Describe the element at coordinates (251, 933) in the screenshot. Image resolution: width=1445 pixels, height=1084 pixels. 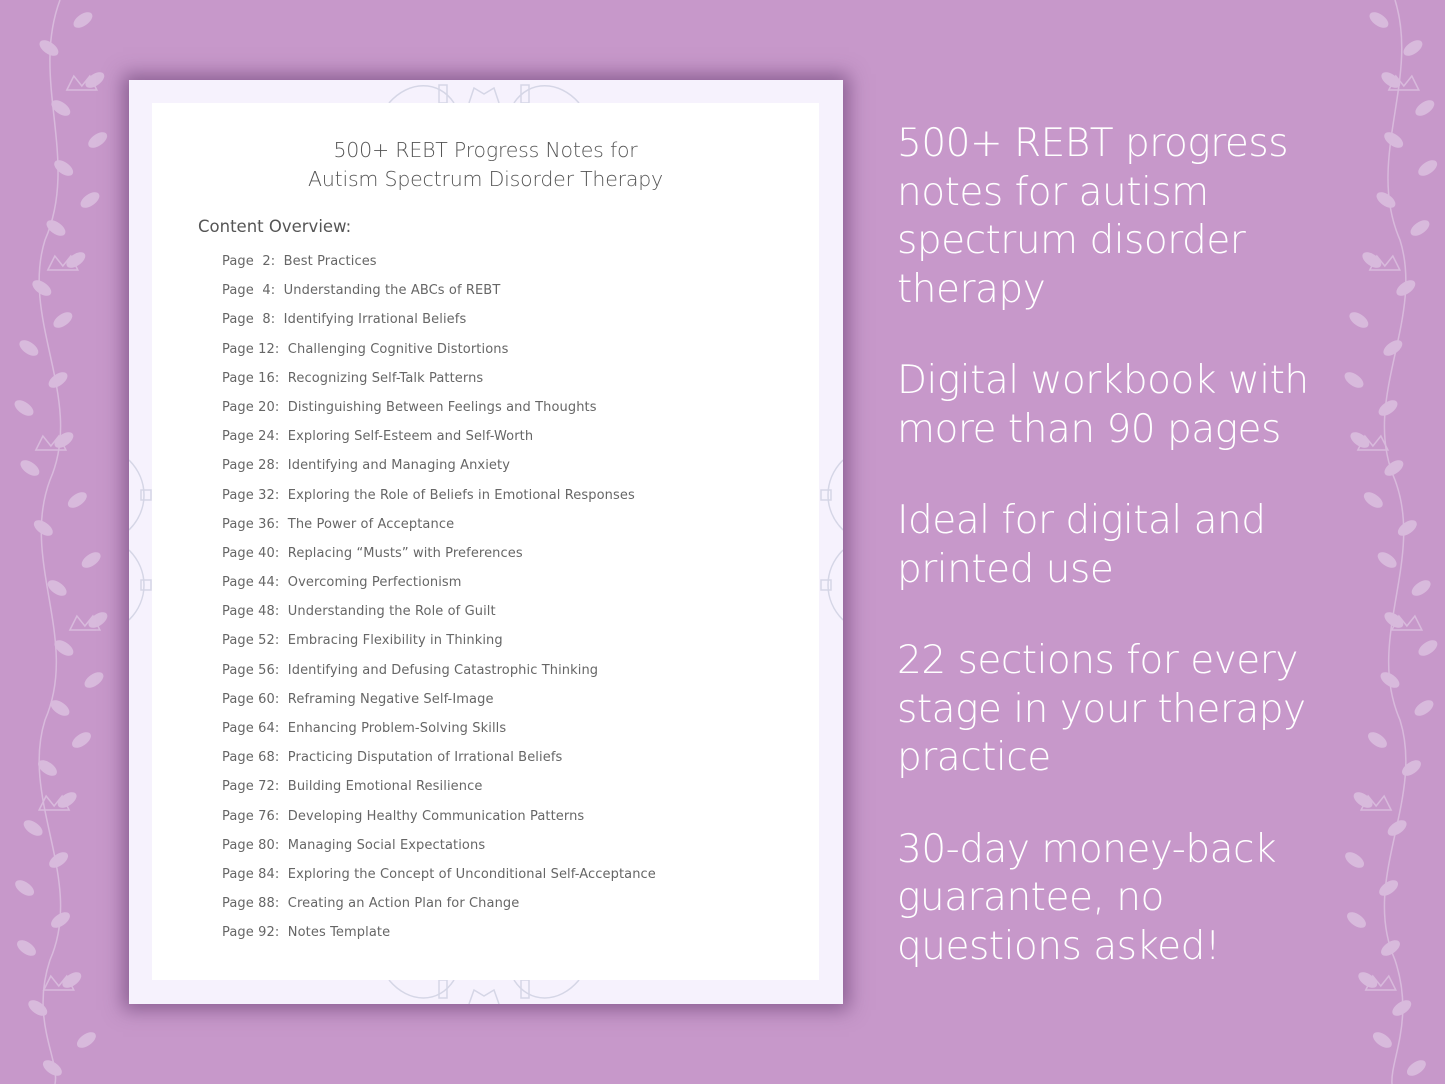
I see `toc-page-number: Page 92:` at that location.